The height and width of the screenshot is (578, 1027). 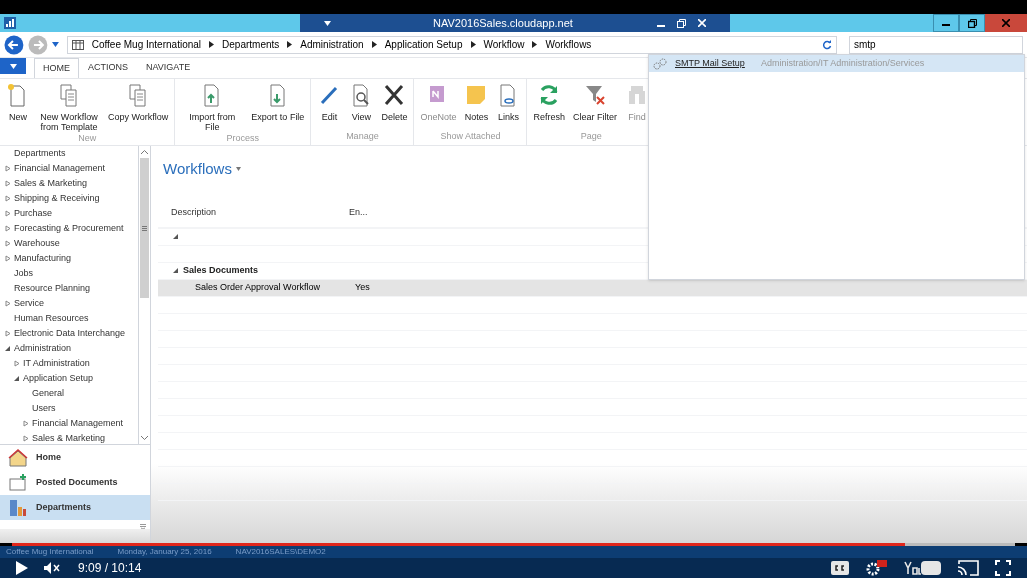 What do you see at coordinates (922, 568) in the screenshot?
I see `video-logo-icon` at bounding box center [922, 568].